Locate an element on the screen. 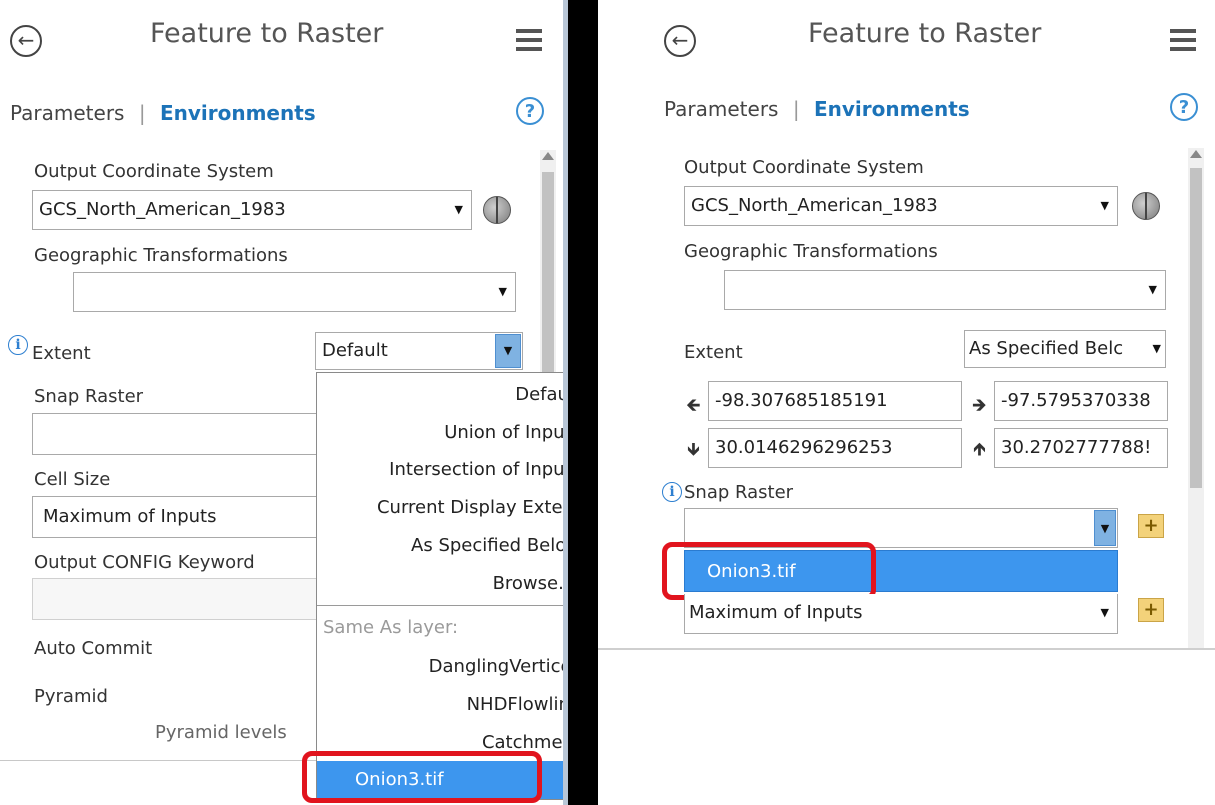  cell-size-value: Maximum of Inputs is located at coordinates (776, 612).